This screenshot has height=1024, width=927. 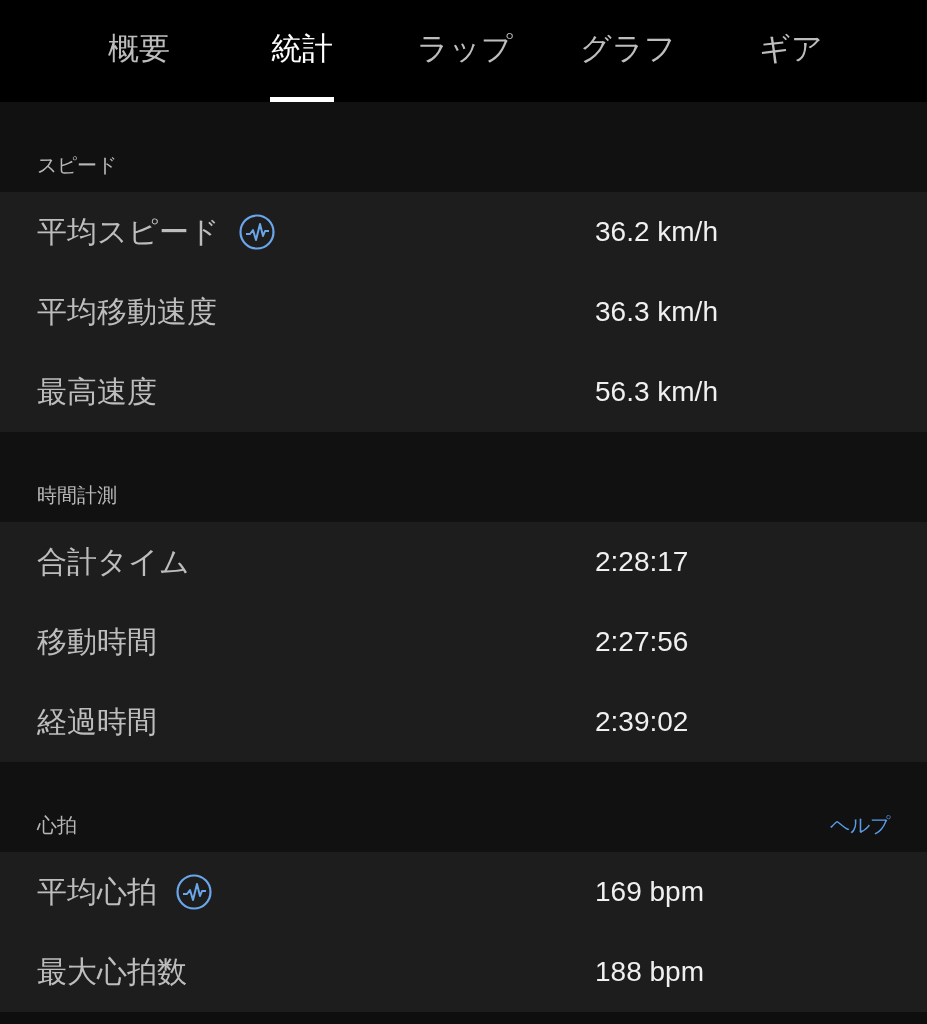 What do you see at coordinates (127, 311) in the screenshot?
I see `stat-label: 平均移動速度` at bounding box center [127, 311].